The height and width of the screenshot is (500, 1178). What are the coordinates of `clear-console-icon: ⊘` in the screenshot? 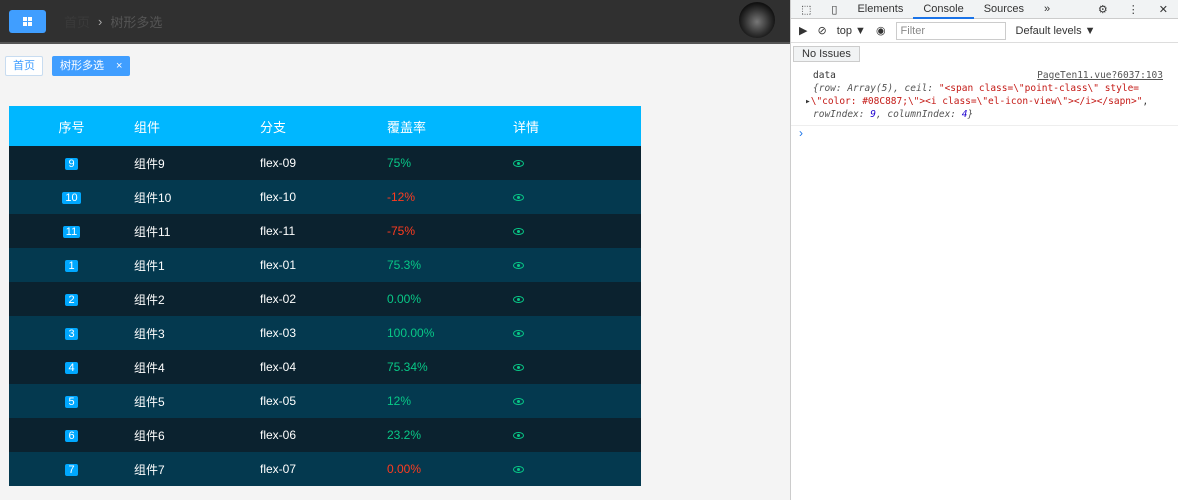 It's located at (821, 30).